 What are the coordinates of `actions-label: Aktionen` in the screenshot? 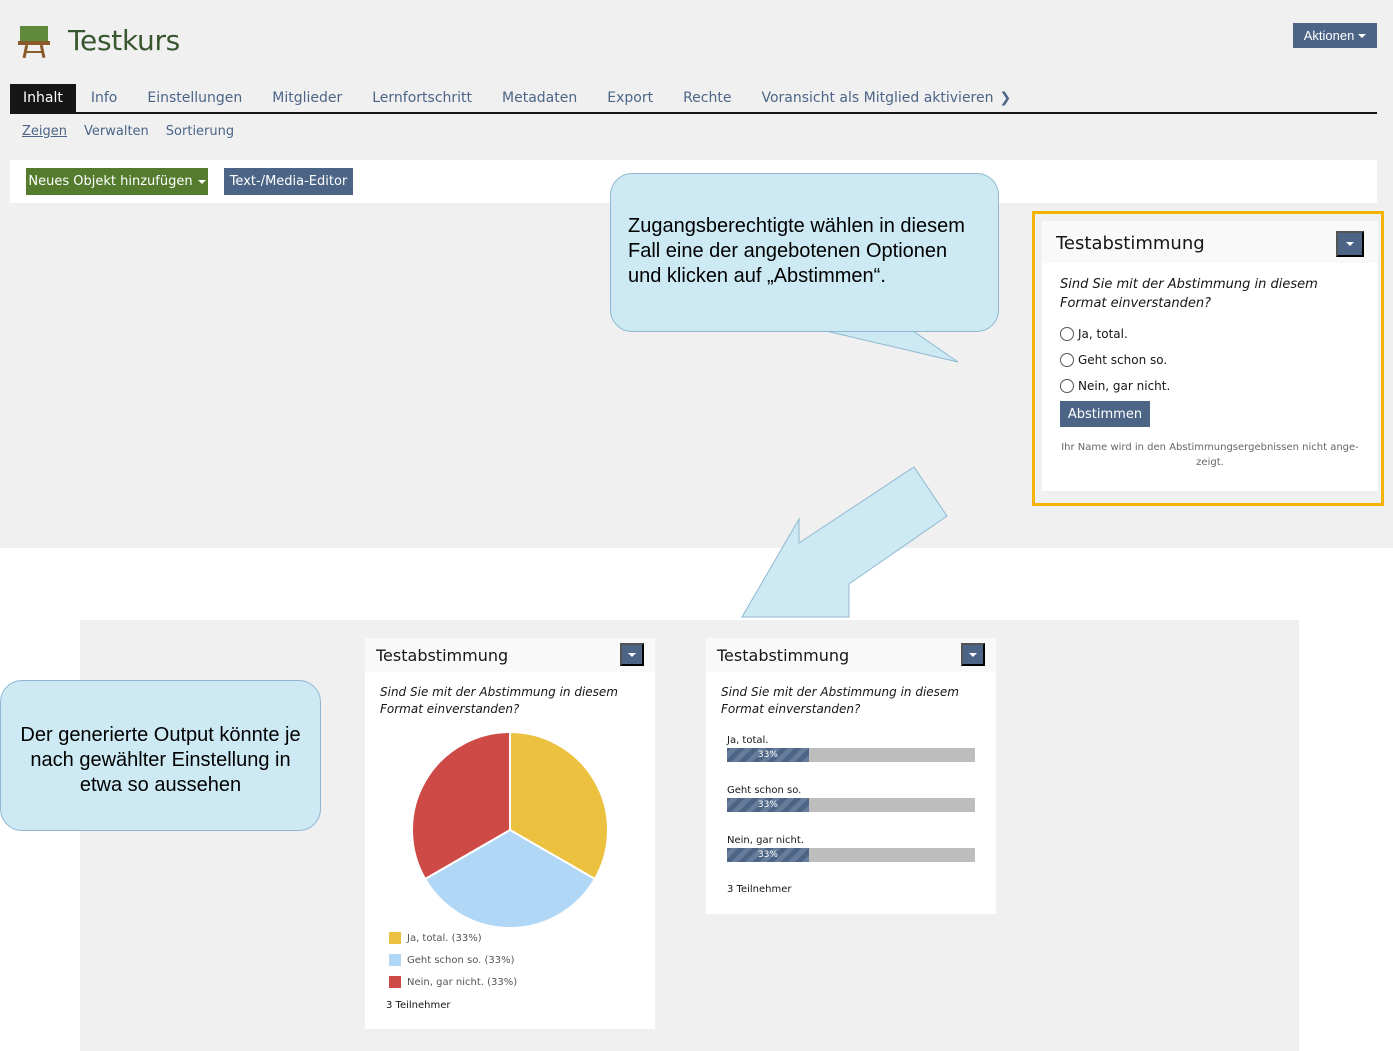 It's located at (1329, 35).